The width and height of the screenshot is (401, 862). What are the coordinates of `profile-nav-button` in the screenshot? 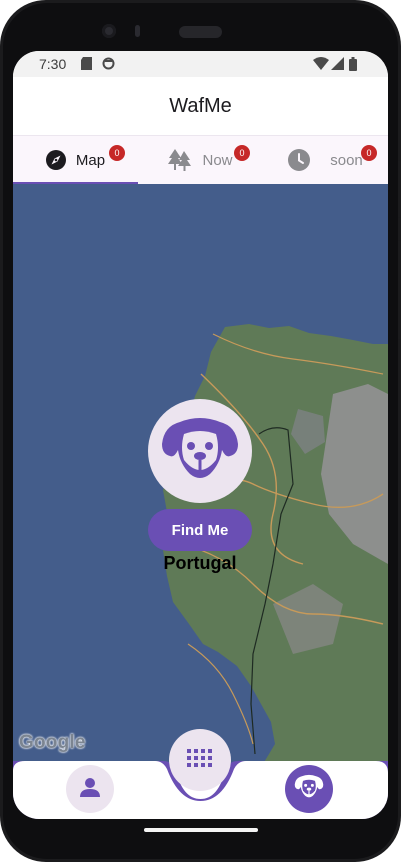 It's located at (90, 789).